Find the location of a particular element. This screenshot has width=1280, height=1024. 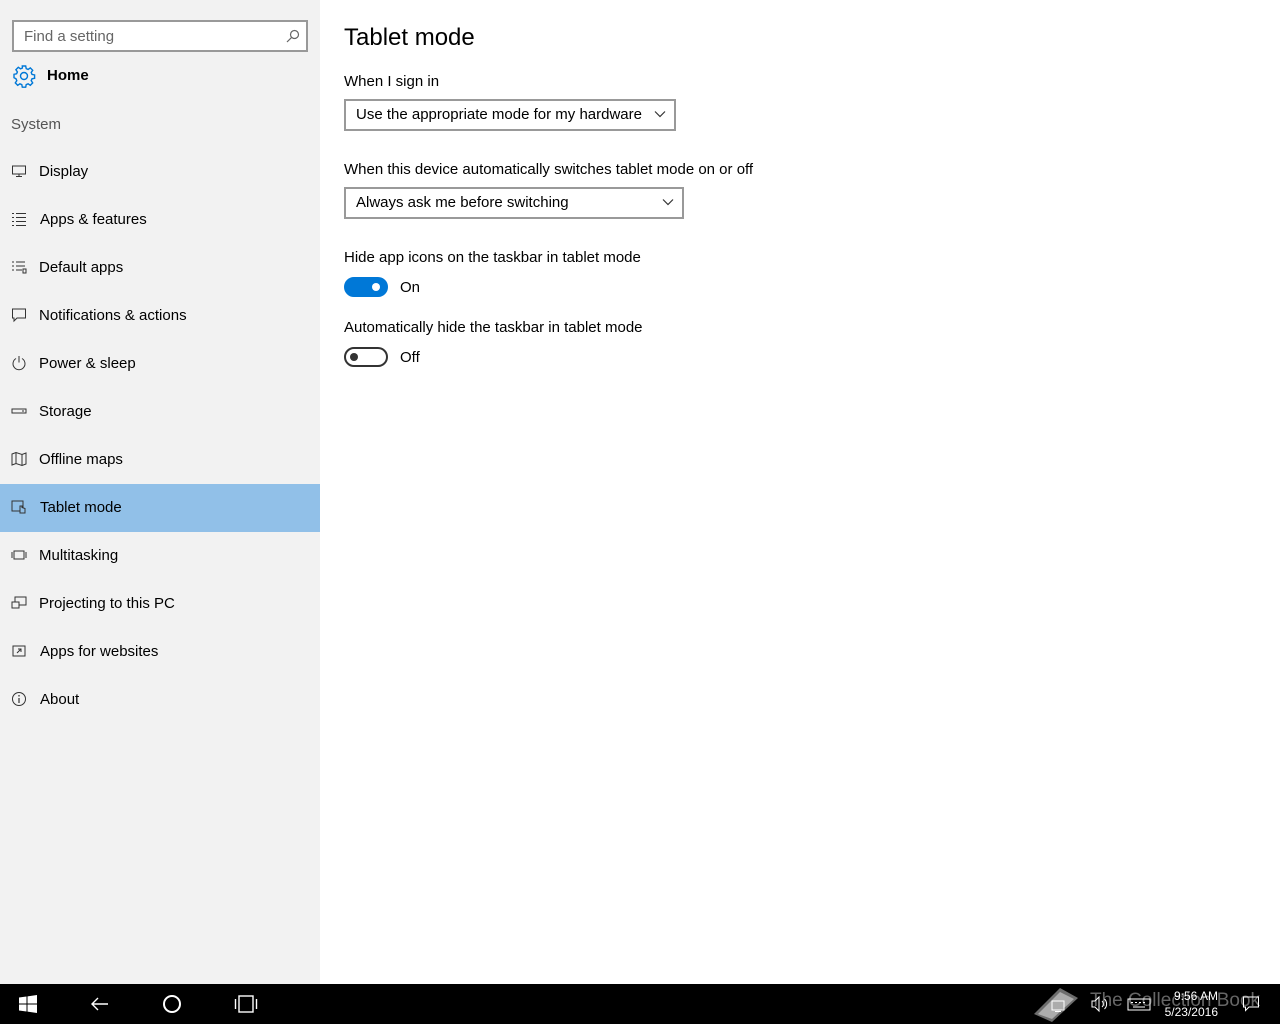

sidebar-item-default-apps: Default apps is located at coordinates (160, 268).